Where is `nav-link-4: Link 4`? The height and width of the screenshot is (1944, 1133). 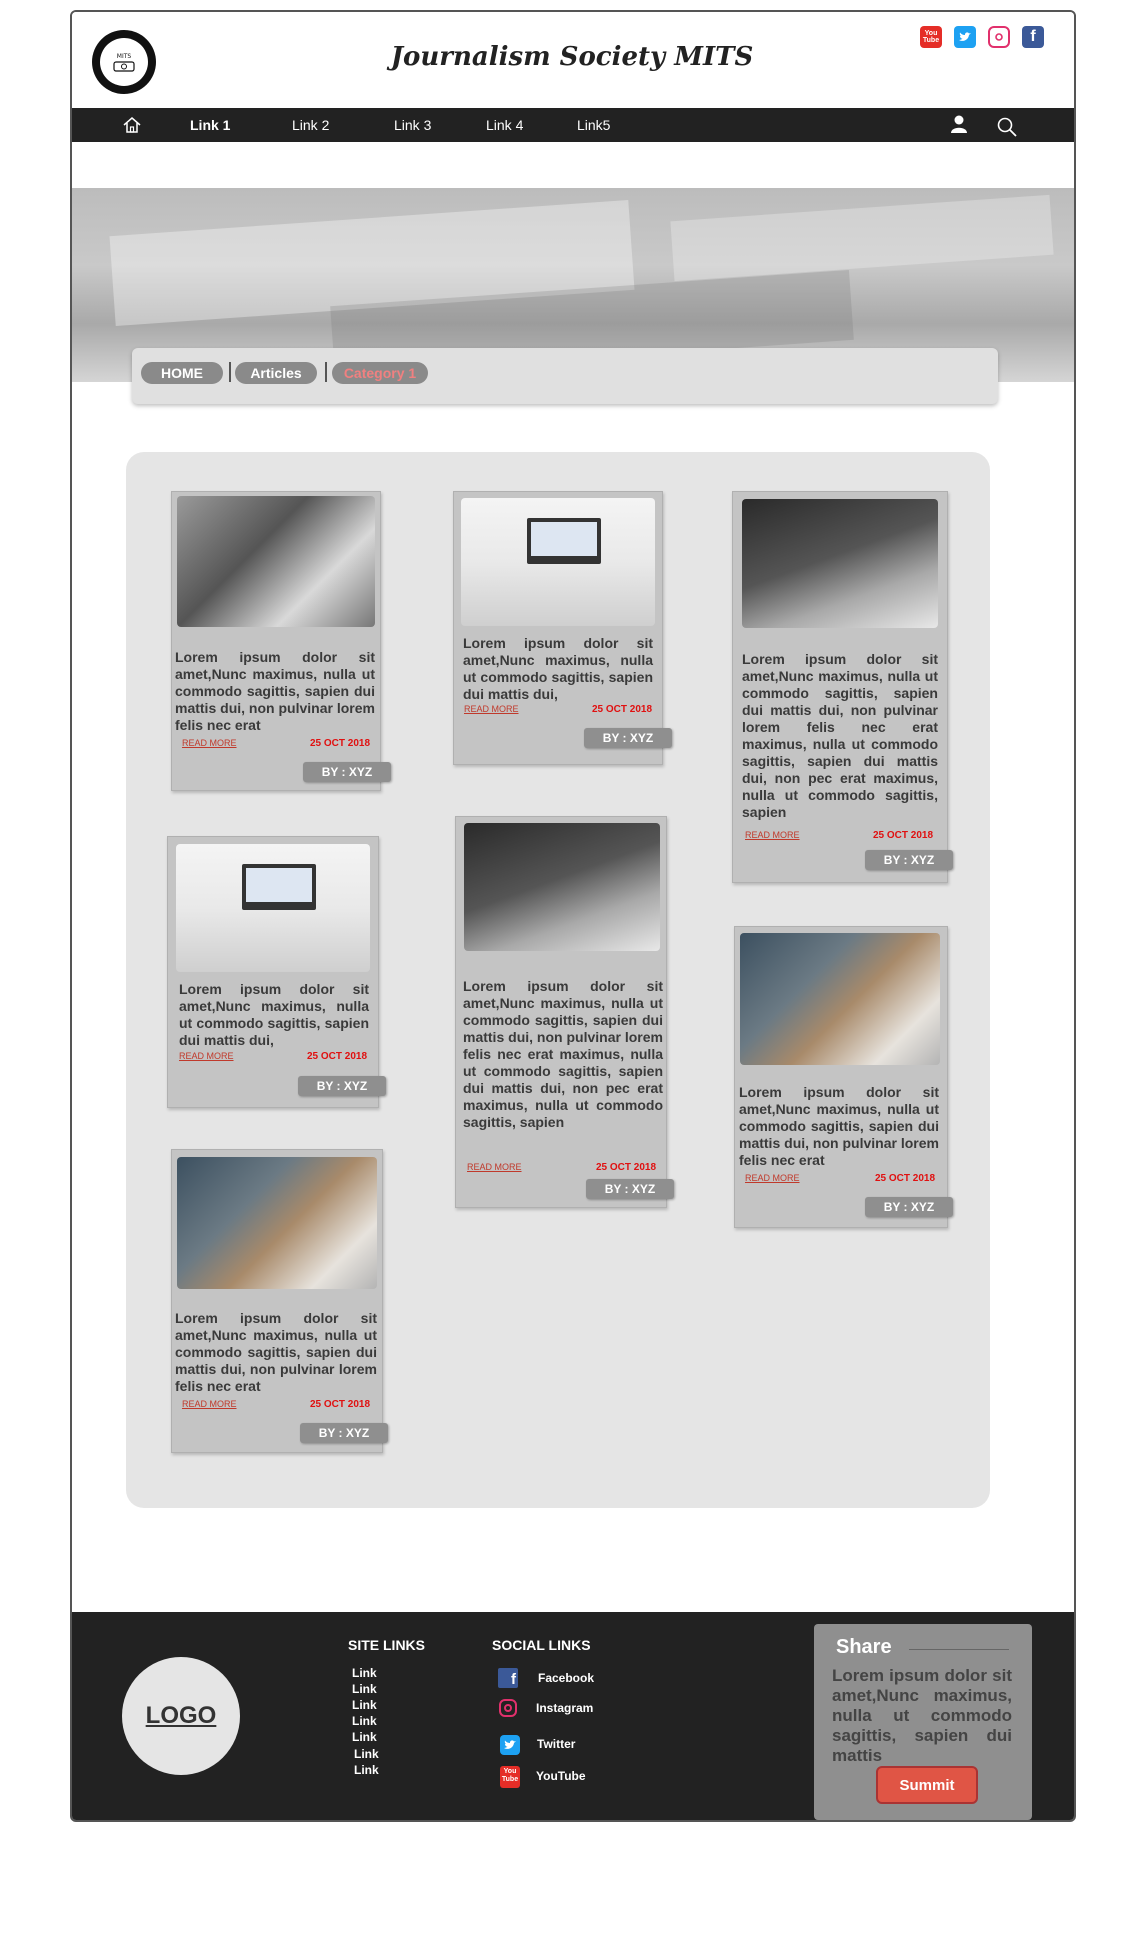
nav-link-4: Link 4 is located at coordinates (504, 125).